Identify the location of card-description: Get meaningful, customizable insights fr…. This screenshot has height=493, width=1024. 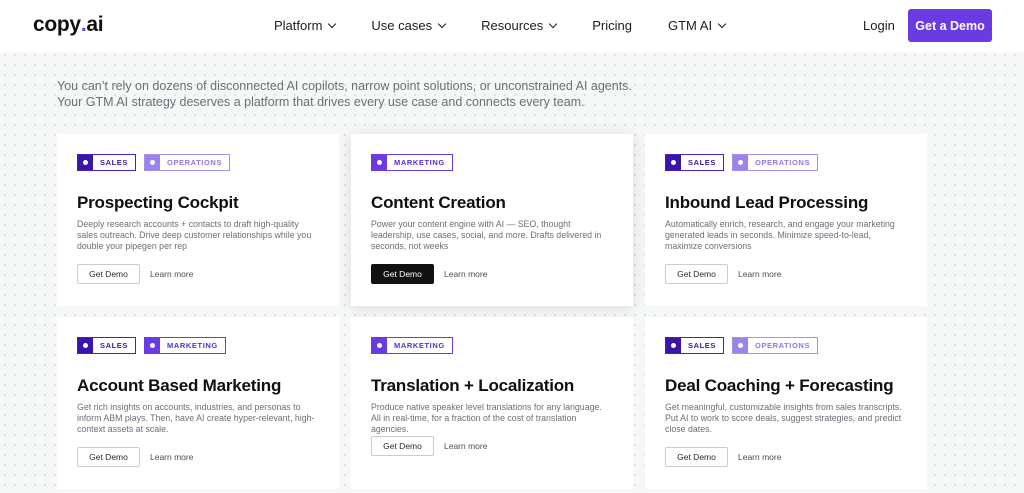
(783, 418).